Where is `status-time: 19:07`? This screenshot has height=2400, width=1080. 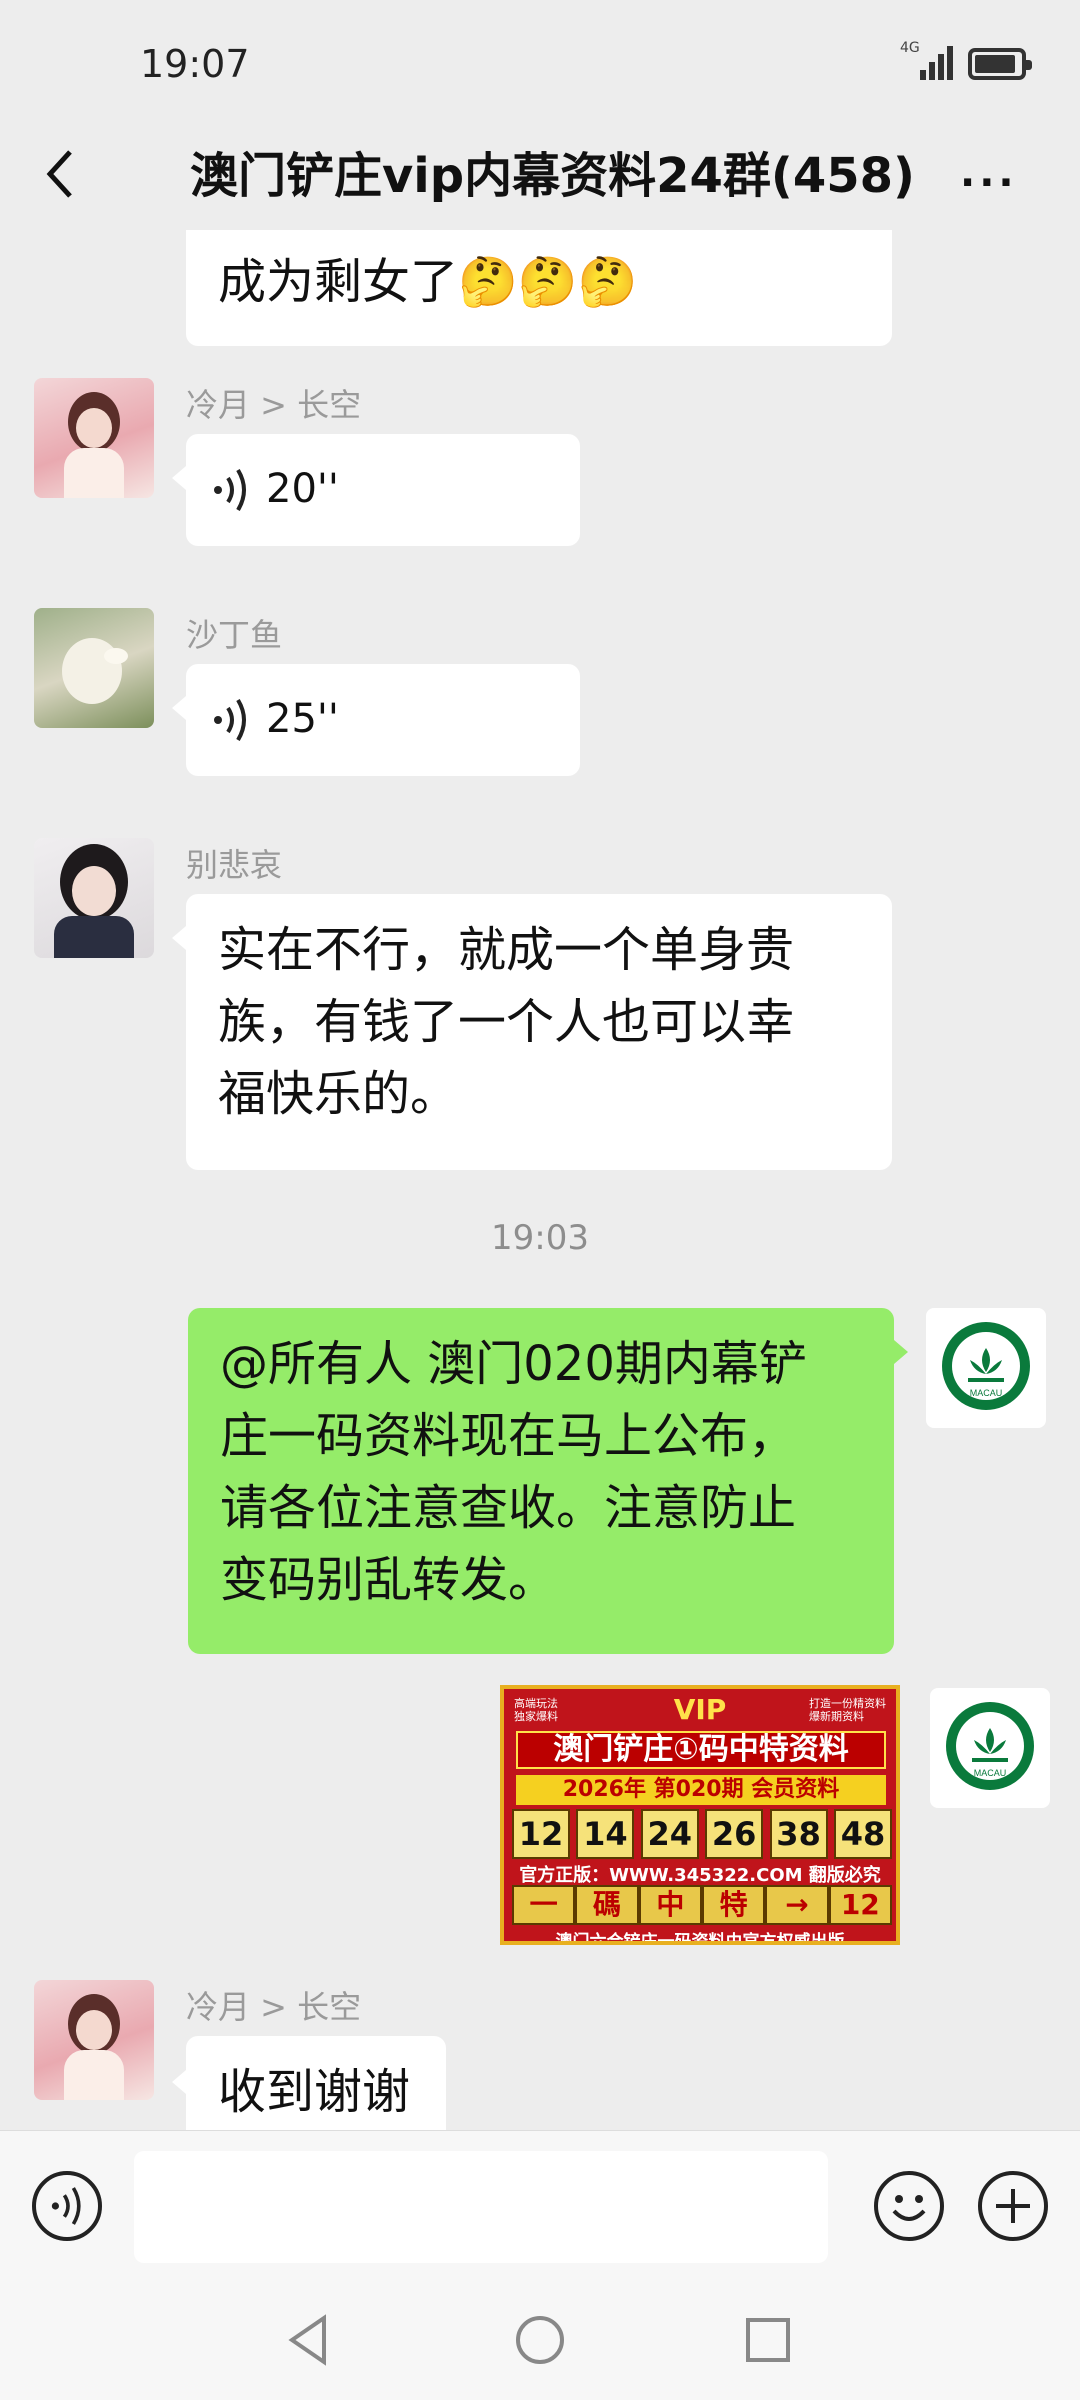
status-time: 19:07 is located at coordinates (195, 64).